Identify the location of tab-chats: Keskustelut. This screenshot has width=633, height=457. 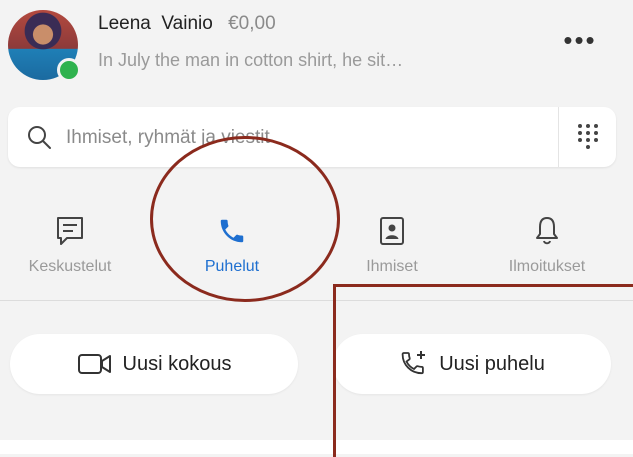
(70, 245).